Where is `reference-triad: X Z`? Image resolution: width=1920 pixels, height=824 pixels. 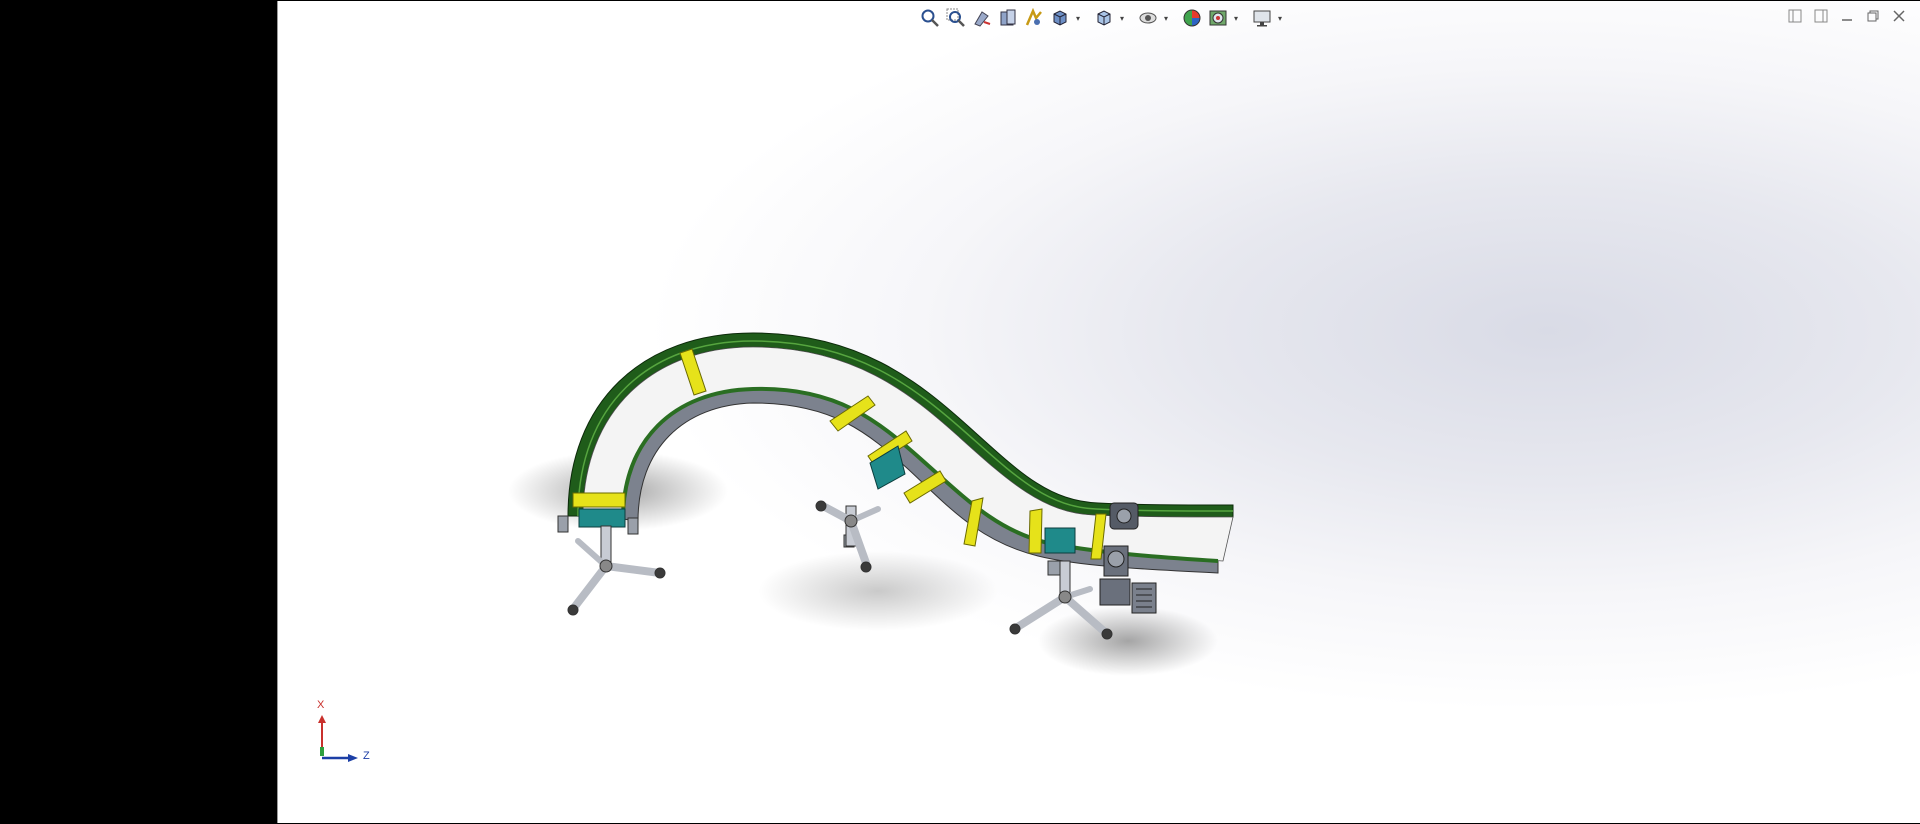
reference-triad: X Z is located at coordinates (351, 735).